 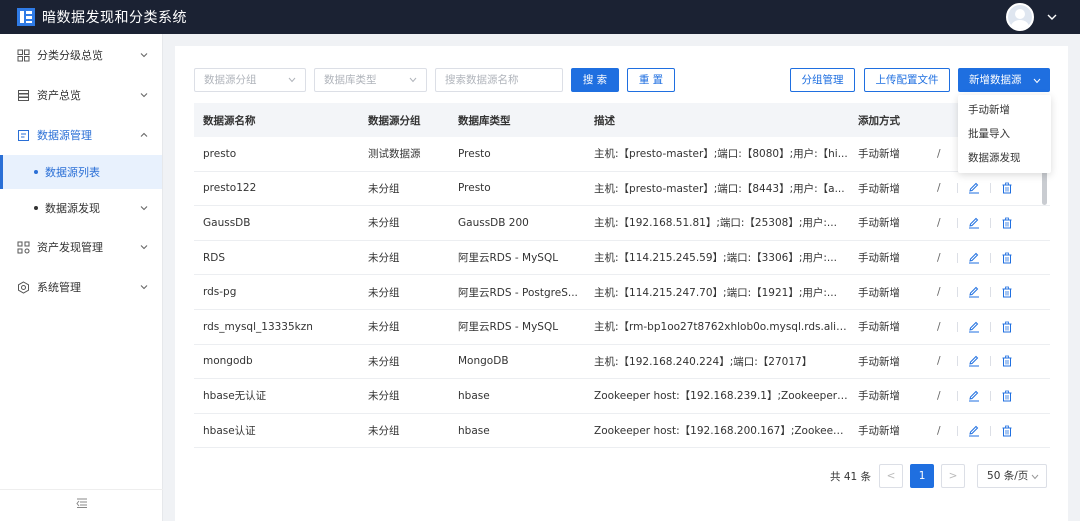 I want to click on cell-name: hbase认证, so click(x=229, y=431).